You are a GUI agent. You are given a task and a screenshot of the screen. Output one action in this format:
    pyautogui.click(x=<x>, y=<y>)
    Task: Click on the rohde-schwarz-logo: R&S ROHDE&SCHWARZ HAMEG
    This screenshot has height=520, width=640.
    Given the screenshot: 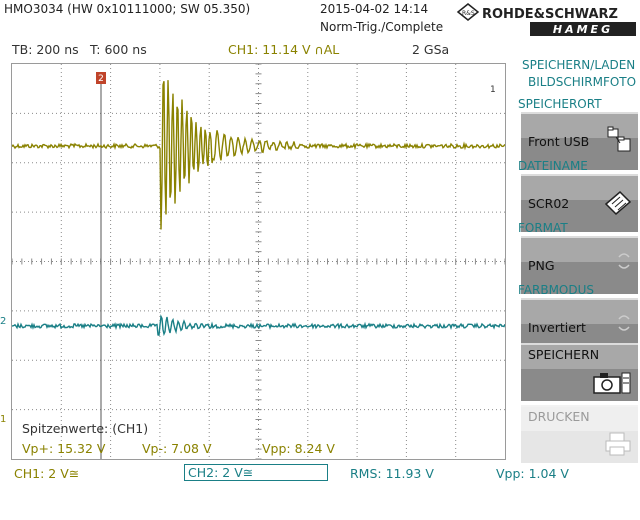 What is the action you would take?
    pyautogui.click(x=546, y=19)
    